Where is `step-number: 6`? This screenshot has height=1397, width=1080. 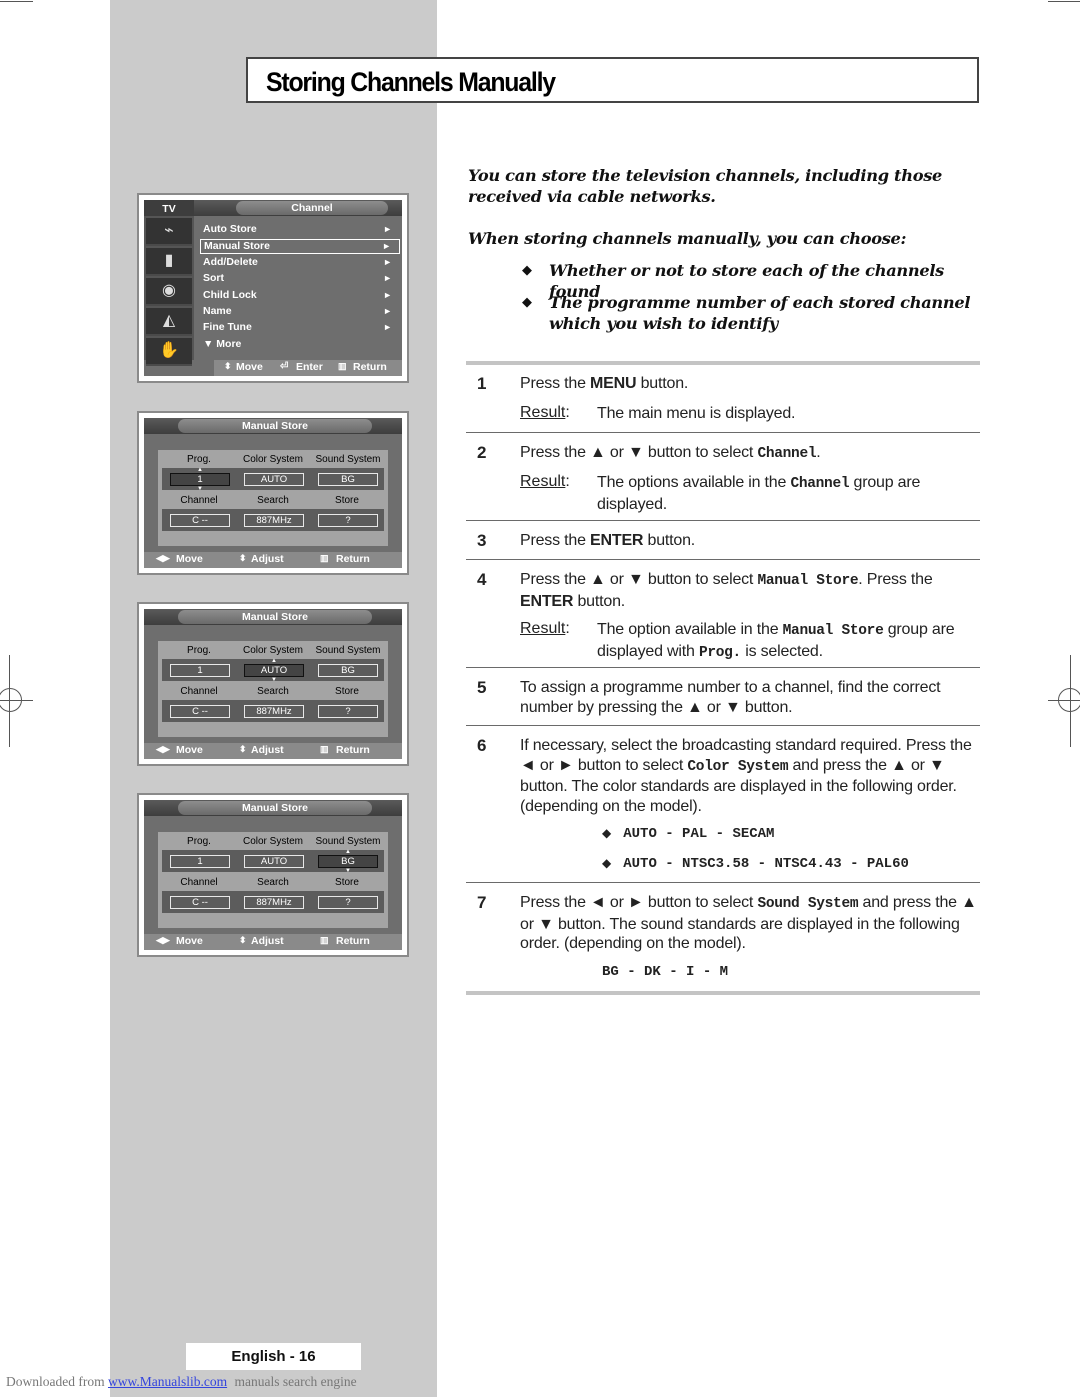
step-number: 6 is located at coordinates (482, 745).